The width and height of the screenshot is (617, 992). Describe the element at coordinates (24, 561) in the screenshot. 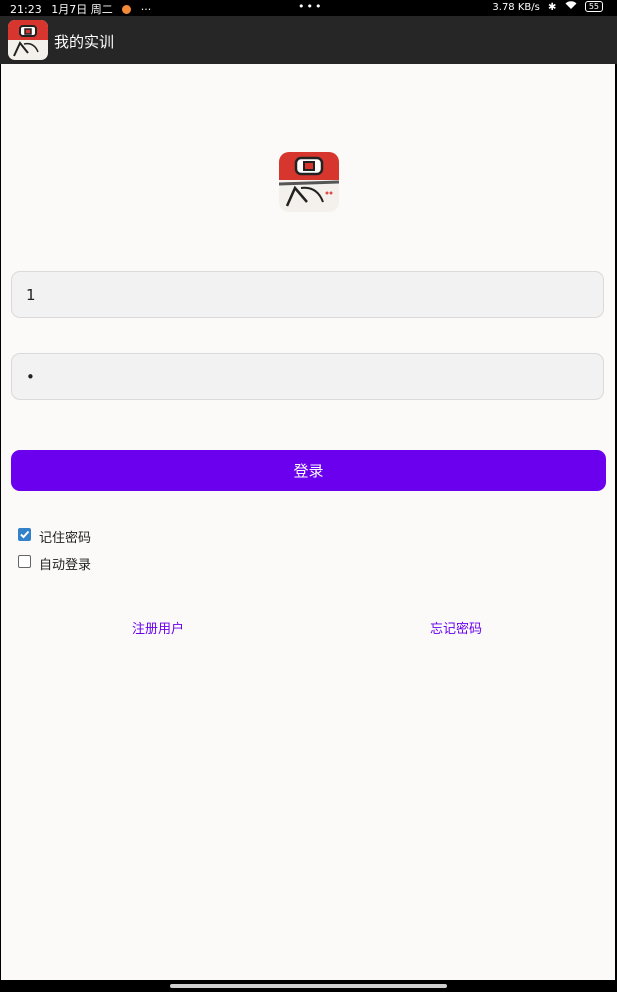

I see `checkbox-unchecked-icon` at that location.